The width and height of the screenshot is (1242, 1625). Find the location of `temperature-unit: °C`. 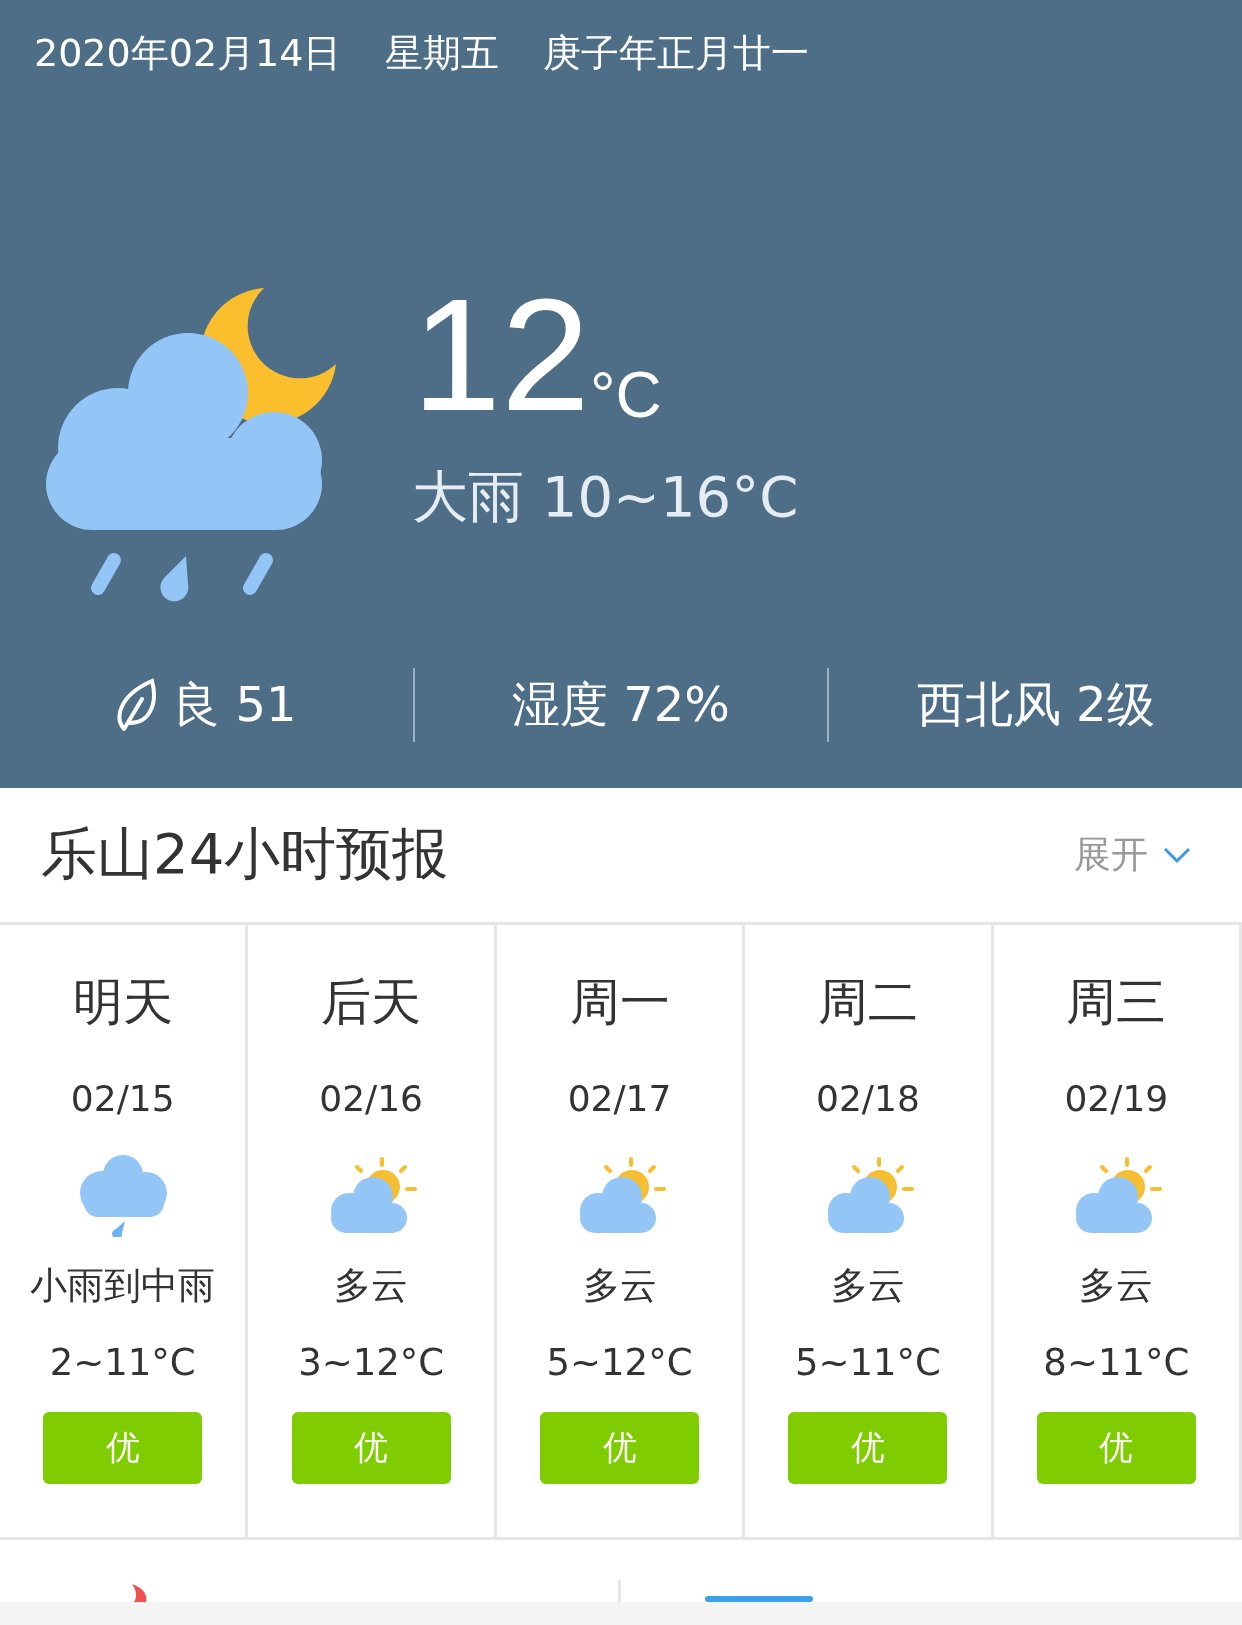

temperature-unit: °C is located at coordinates (625, 395).